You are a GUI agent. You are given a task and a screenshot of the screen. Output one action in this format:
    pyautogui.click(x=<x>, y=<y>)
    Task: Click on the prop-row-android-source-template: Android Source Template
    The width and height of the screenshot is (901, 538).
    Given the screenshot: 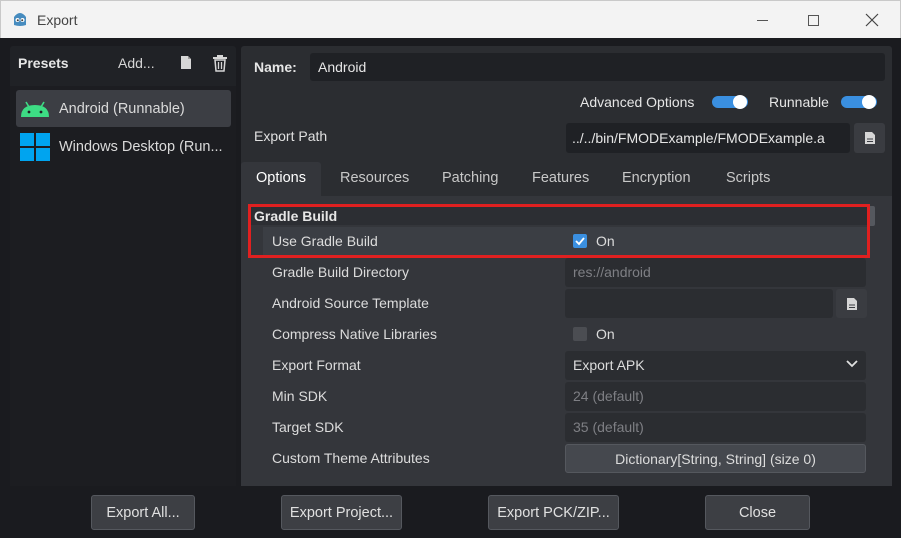 What is the action you would take?
    pyautogui.click(x=565, y=303)
    